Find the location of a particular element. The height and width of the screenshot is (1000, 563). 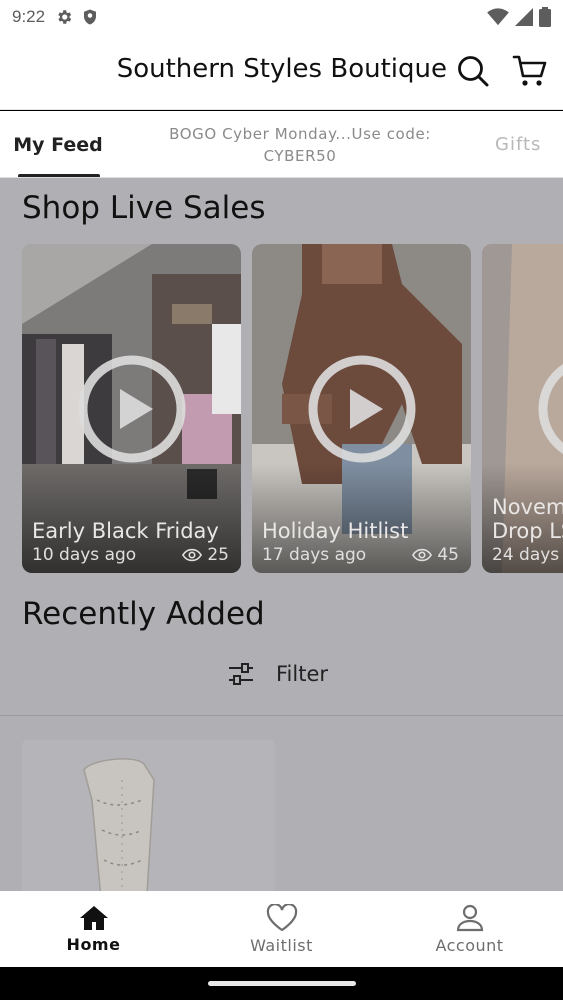

tab-gifts: Gifts is located at coordinates (529, 144).